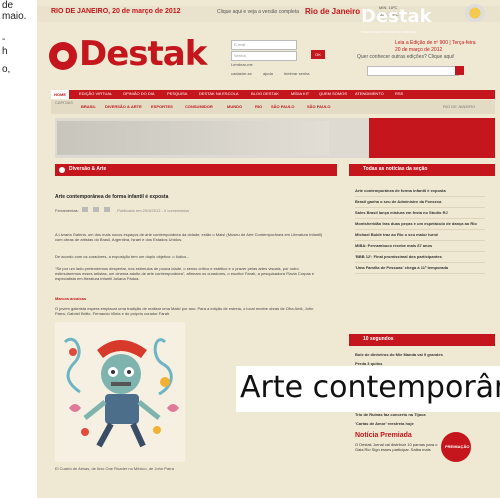 Image resolution: width=500 pixels, height=498 pixels. Describe the element at coordinates (300, 93) in the screenshot. I see `nav-item: MÍDIA KIT` at that location.